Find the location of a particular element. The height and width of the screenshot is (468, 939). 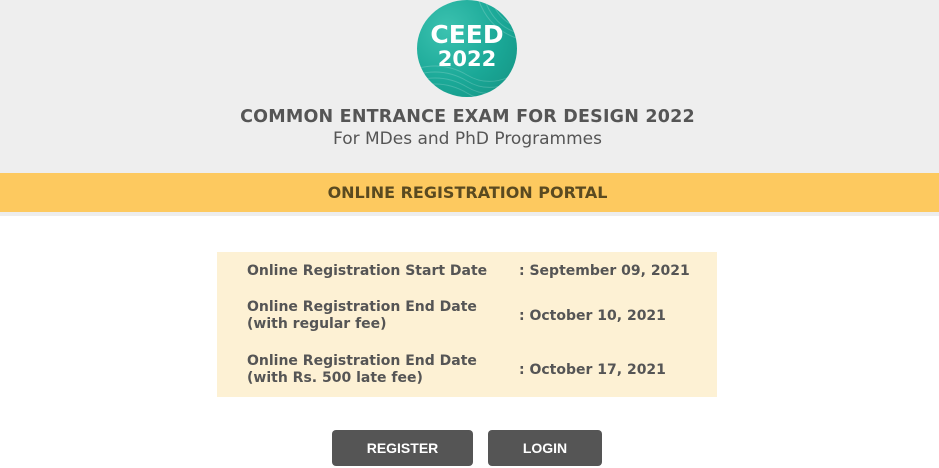

logo-text-ceed: CEED is located at coordinates (467, 34).